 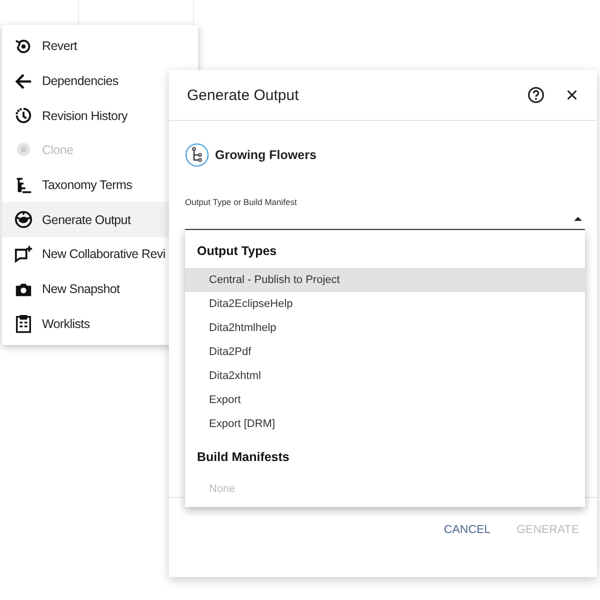 What do you see at coordinates (23, 116) in the screenshot?
I see `history-icon` at bounding box center [23, 116].